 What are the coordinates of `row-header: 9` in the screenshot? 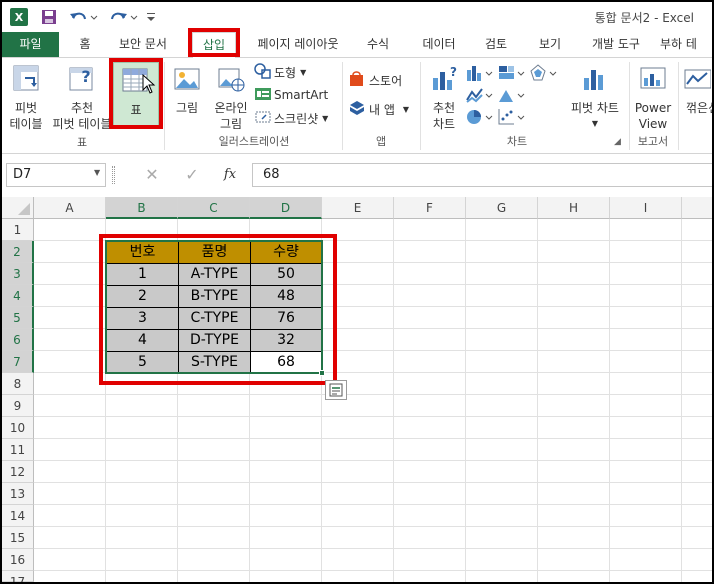 It's located at (18, 406).